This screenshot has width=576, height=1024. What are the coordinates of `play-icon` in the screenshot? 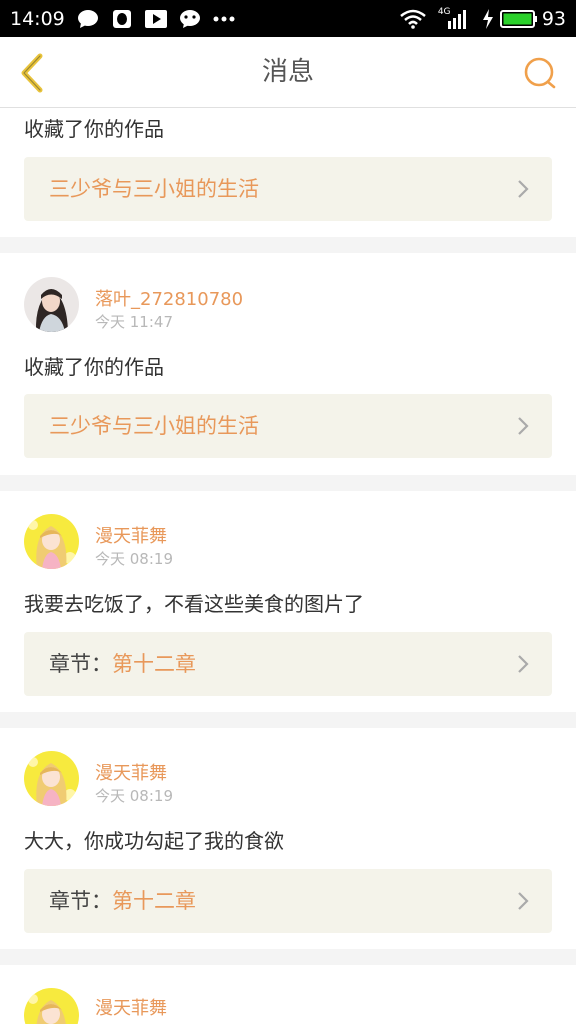 It's located at (155, 19).